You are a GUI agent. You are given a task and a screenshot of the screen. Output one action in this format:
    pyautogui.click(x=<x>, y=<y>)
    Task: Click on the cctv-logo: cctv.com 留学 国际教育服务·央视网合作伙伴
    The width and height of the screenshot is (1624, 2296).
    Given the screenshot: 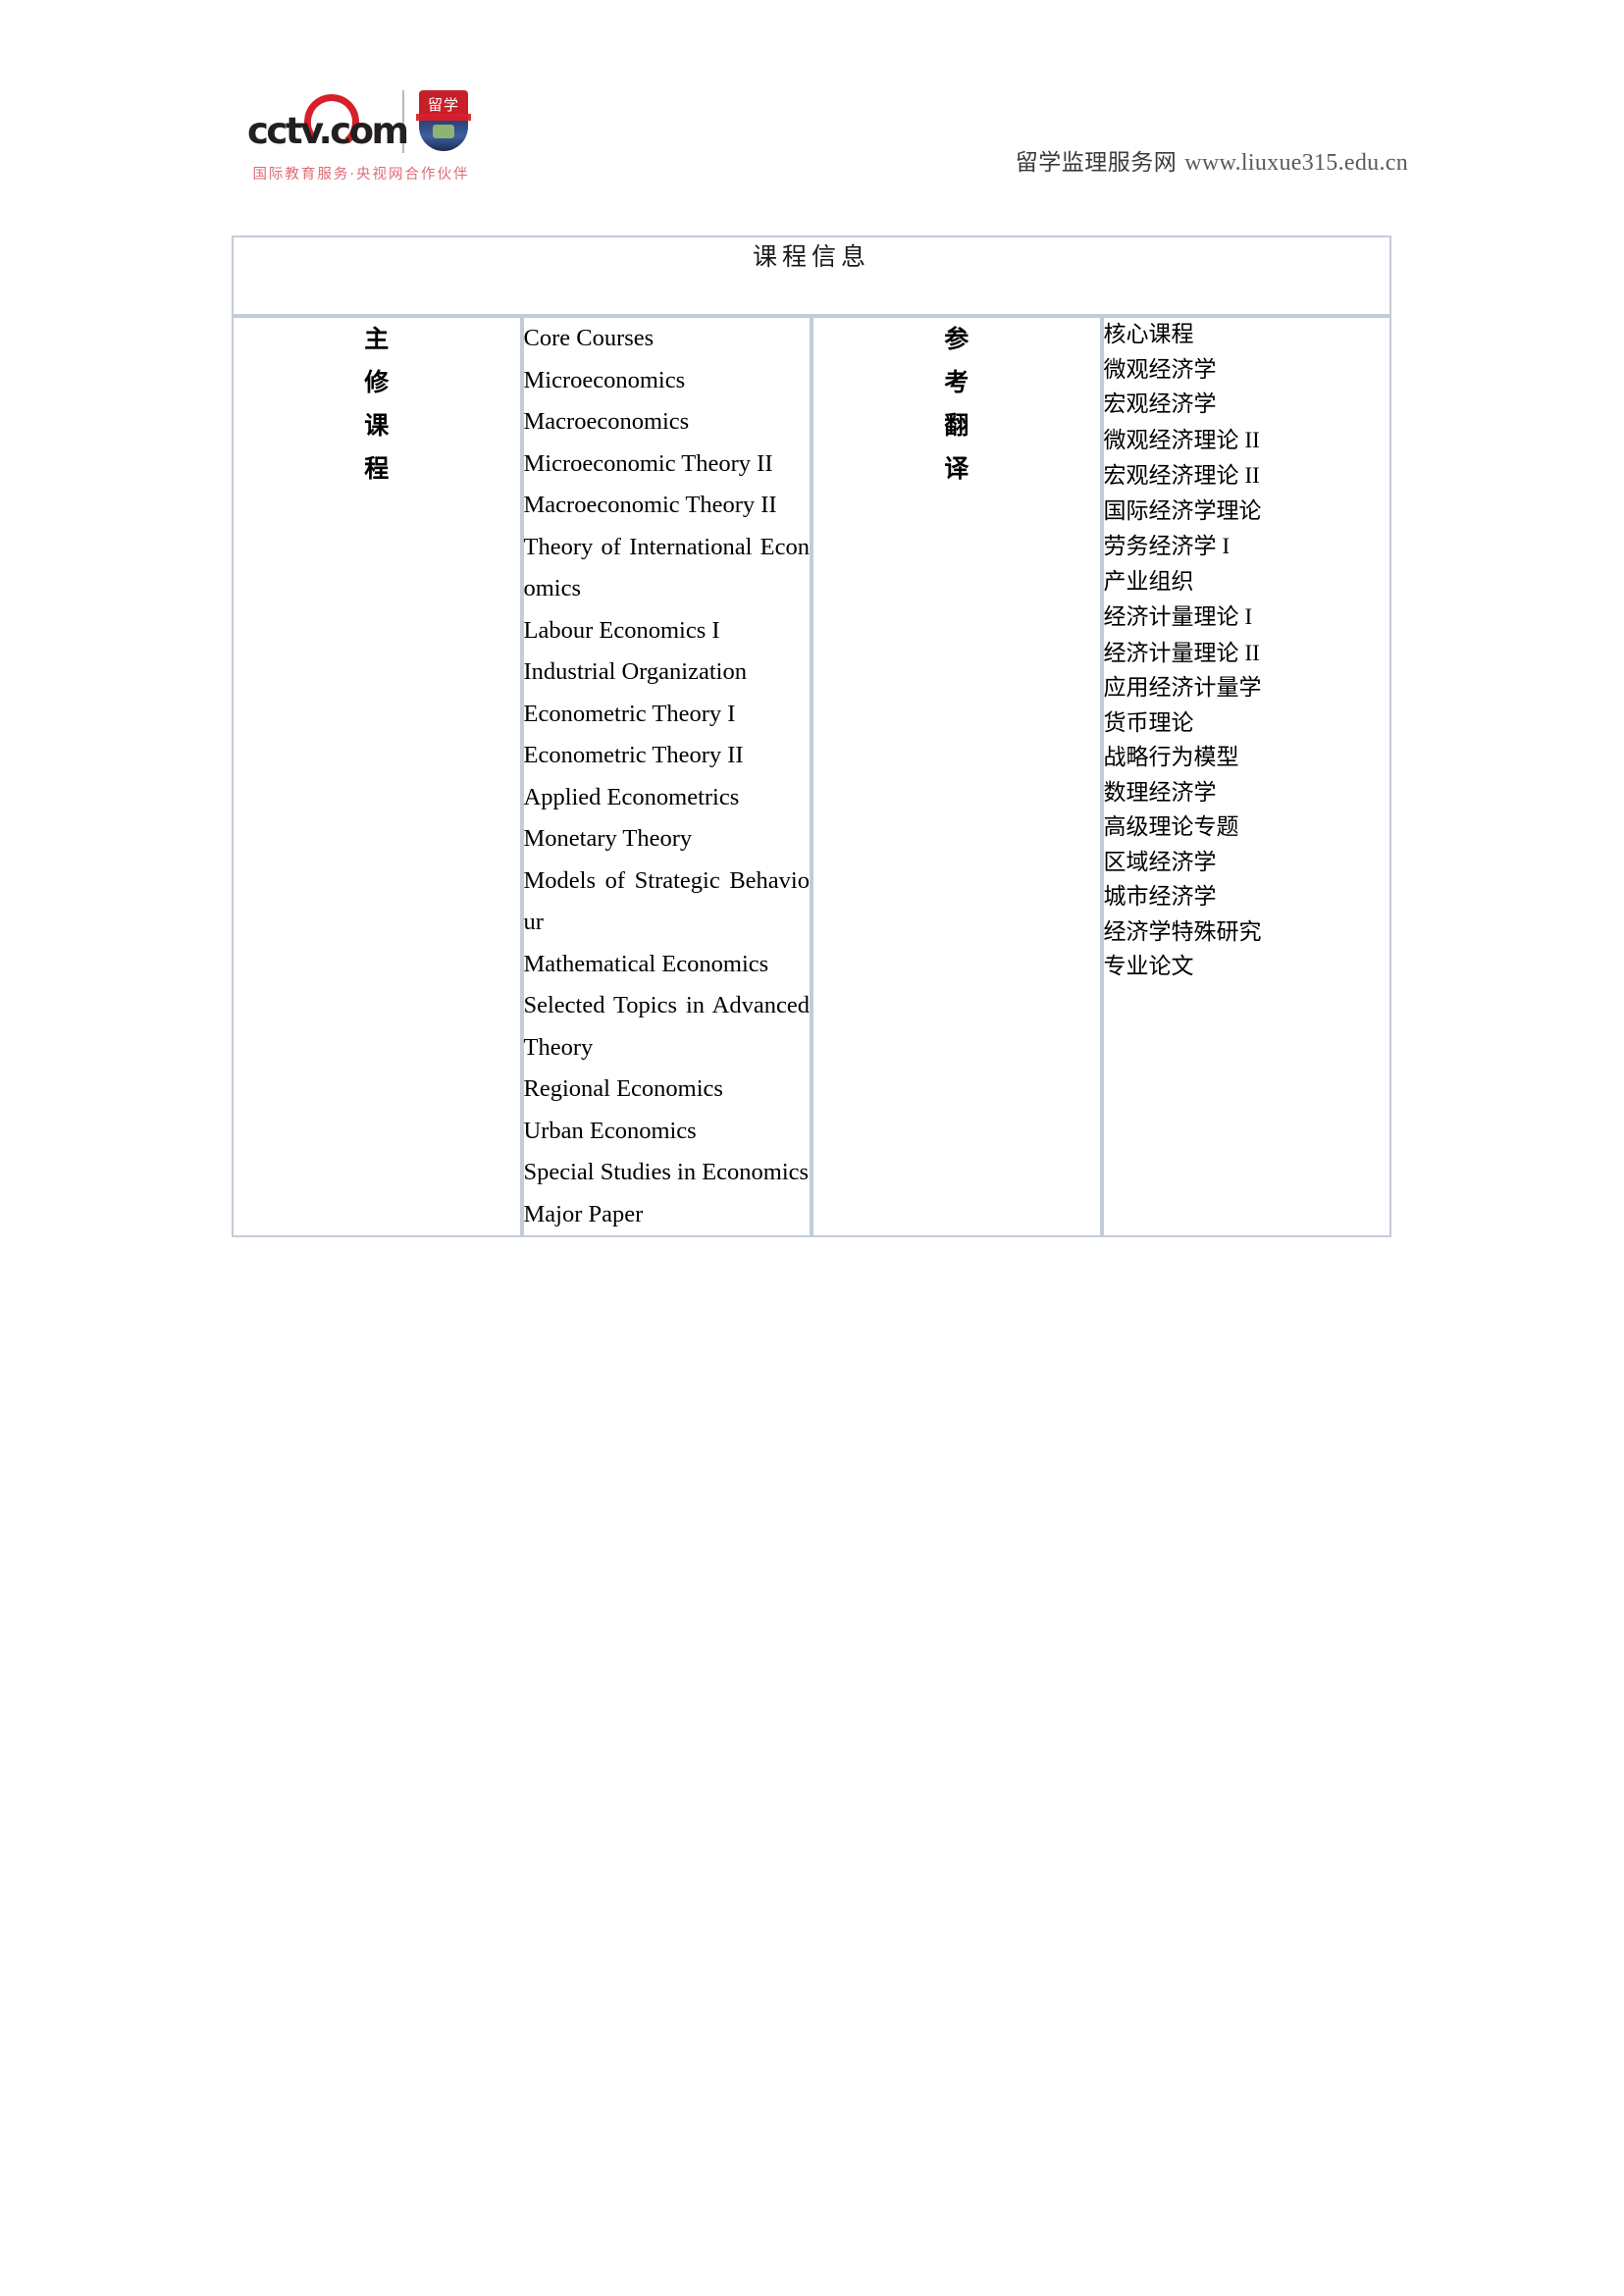 What is the action you would take?
    pyautogui.click(x=361, y=140)
    